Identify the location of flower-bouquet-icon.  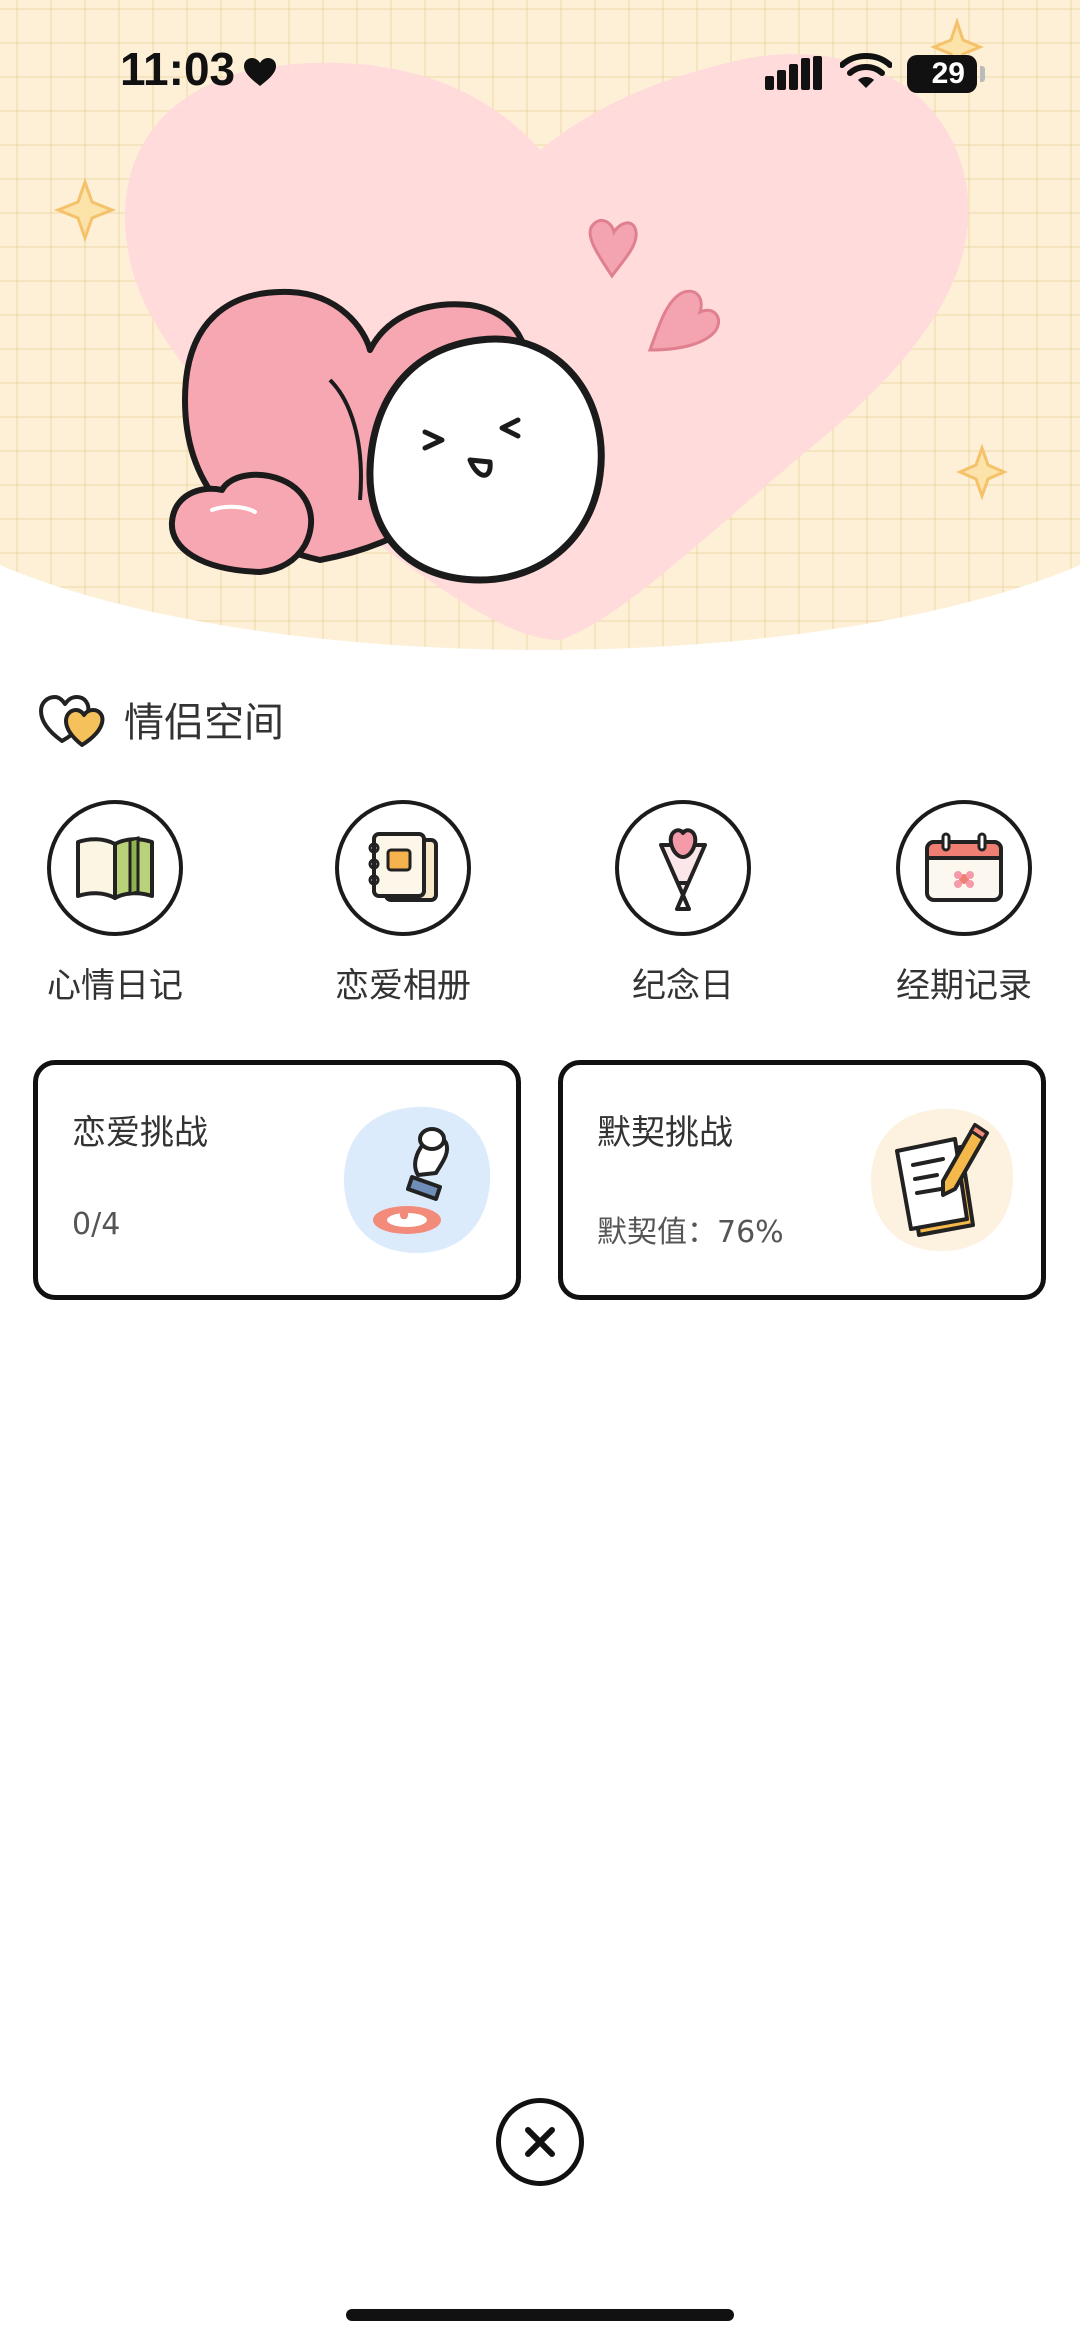
(683, 869).